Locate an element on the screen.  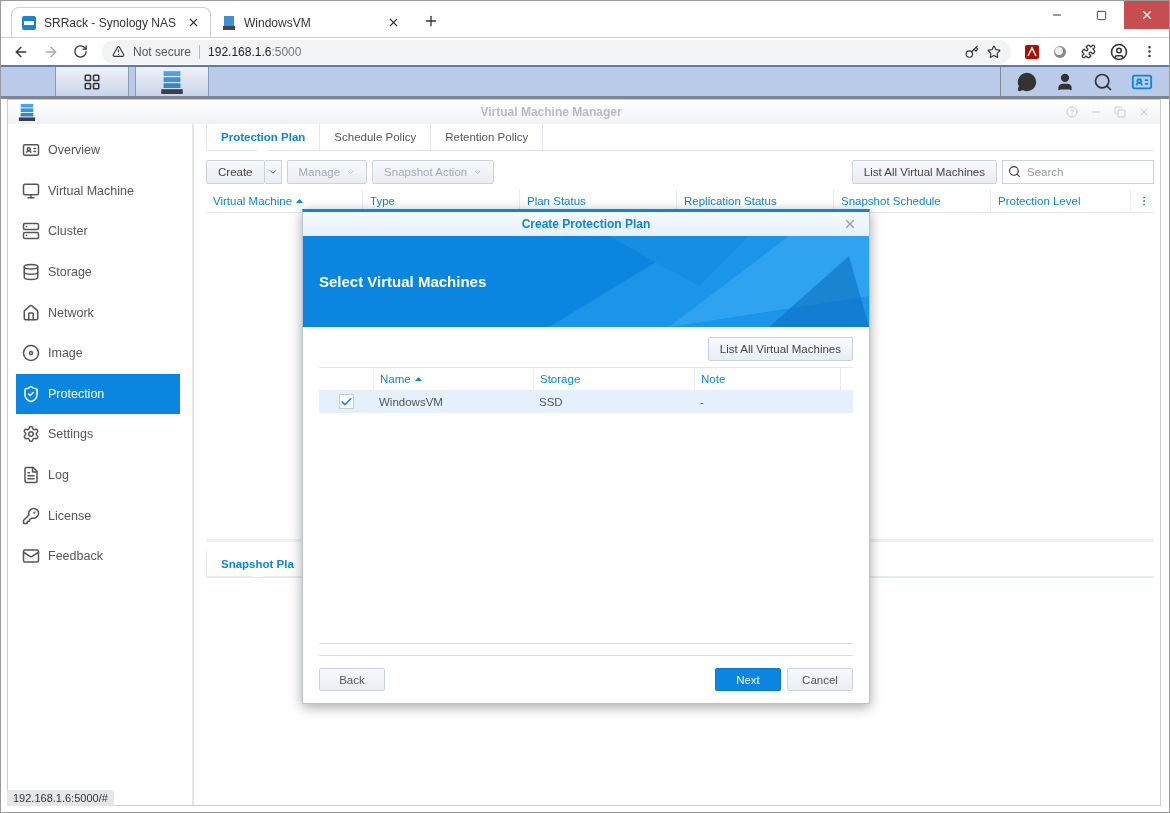
table-cell-text: SSD is located at coordinates (551, 402).